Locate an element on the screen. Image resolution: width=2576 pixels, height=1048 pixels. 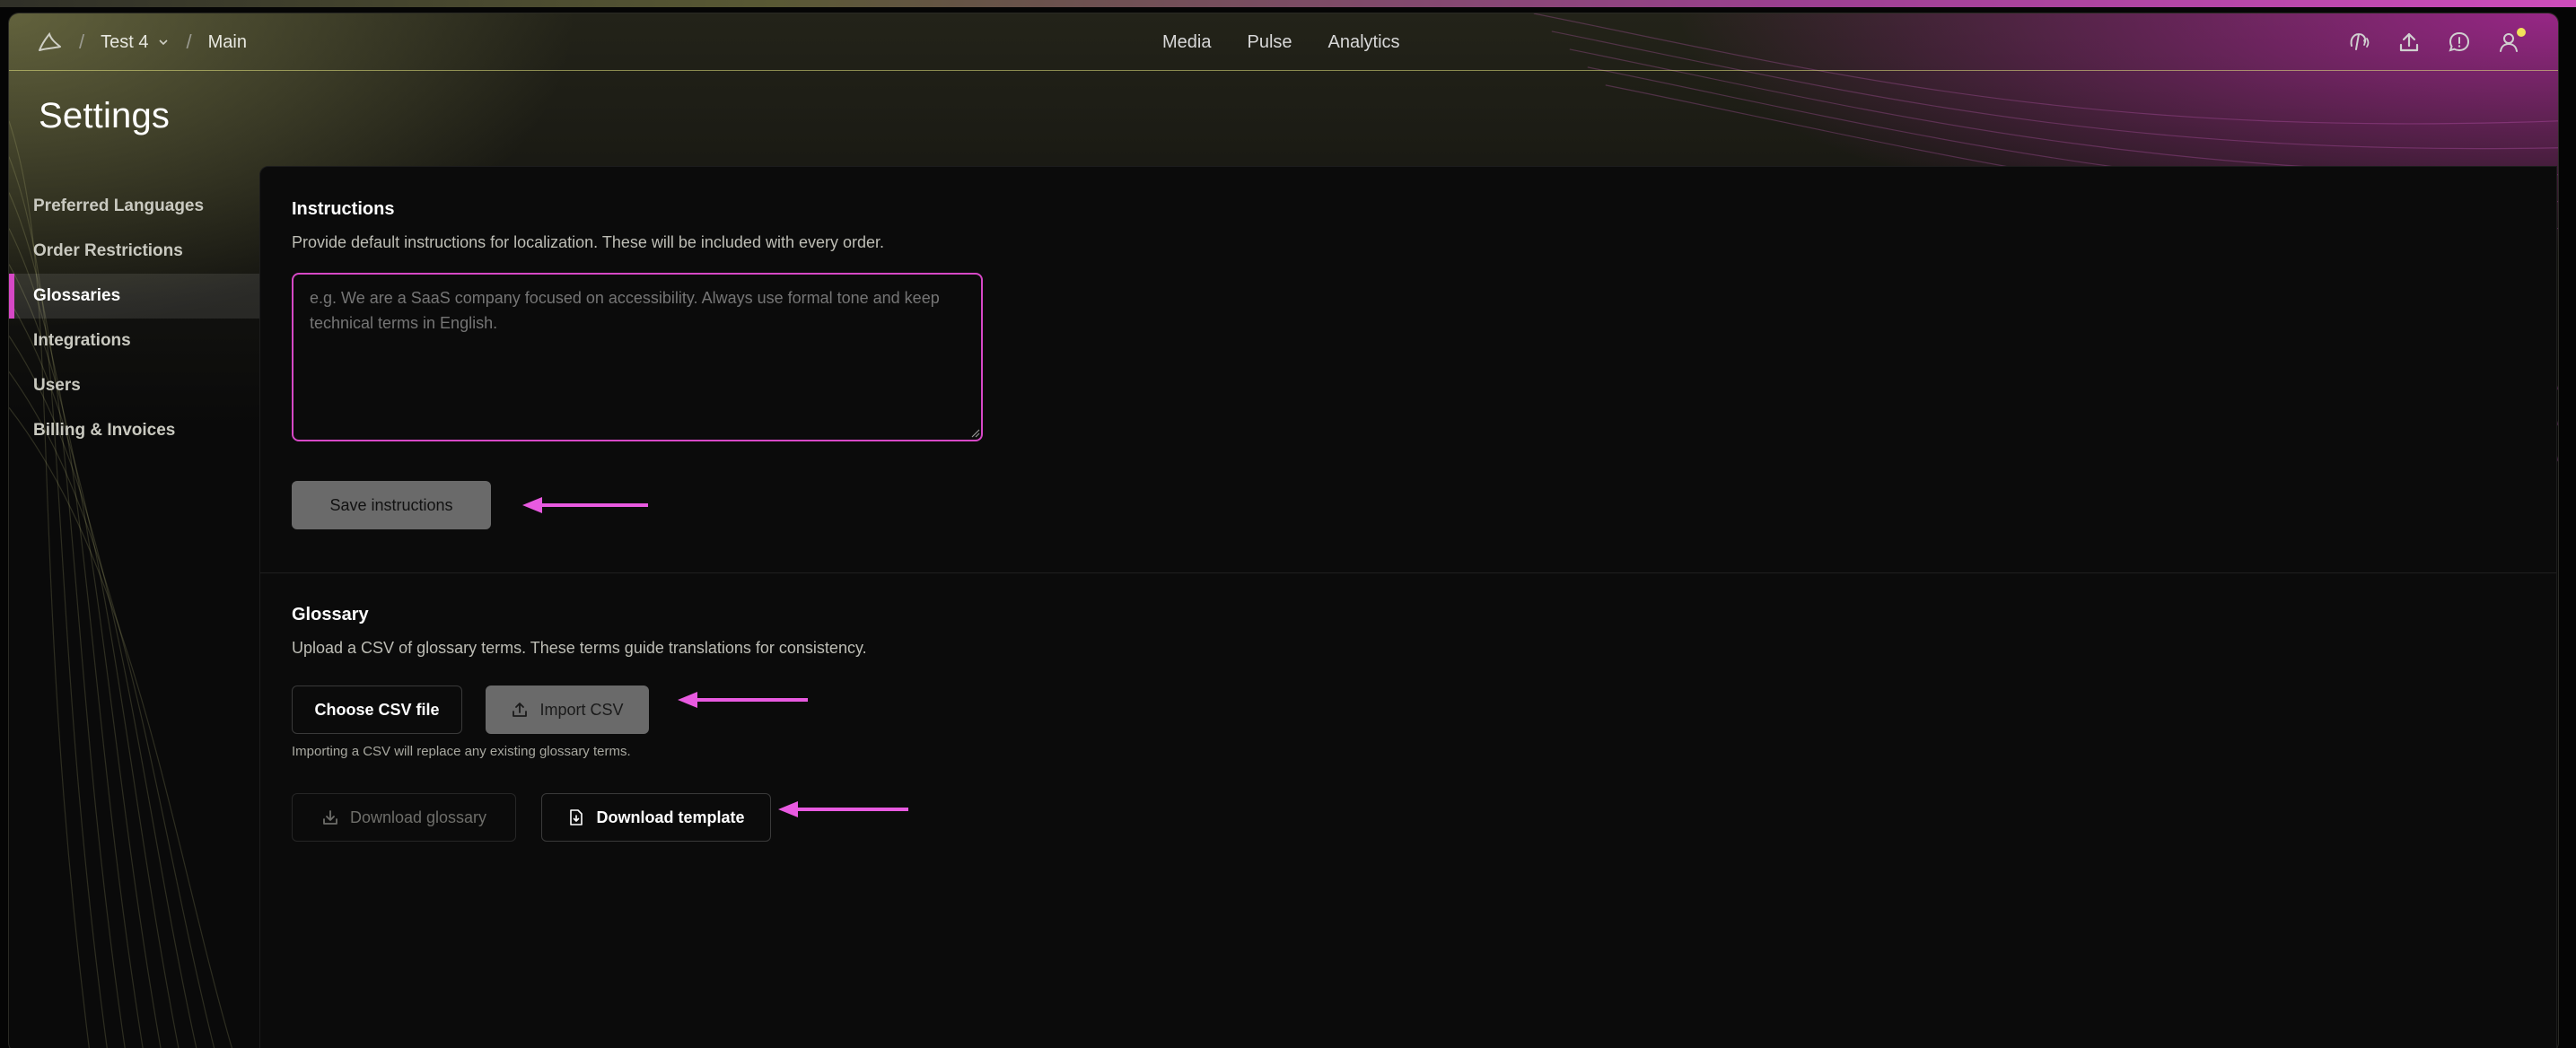
resize-handle-icon is located at coordinates (974, 432).